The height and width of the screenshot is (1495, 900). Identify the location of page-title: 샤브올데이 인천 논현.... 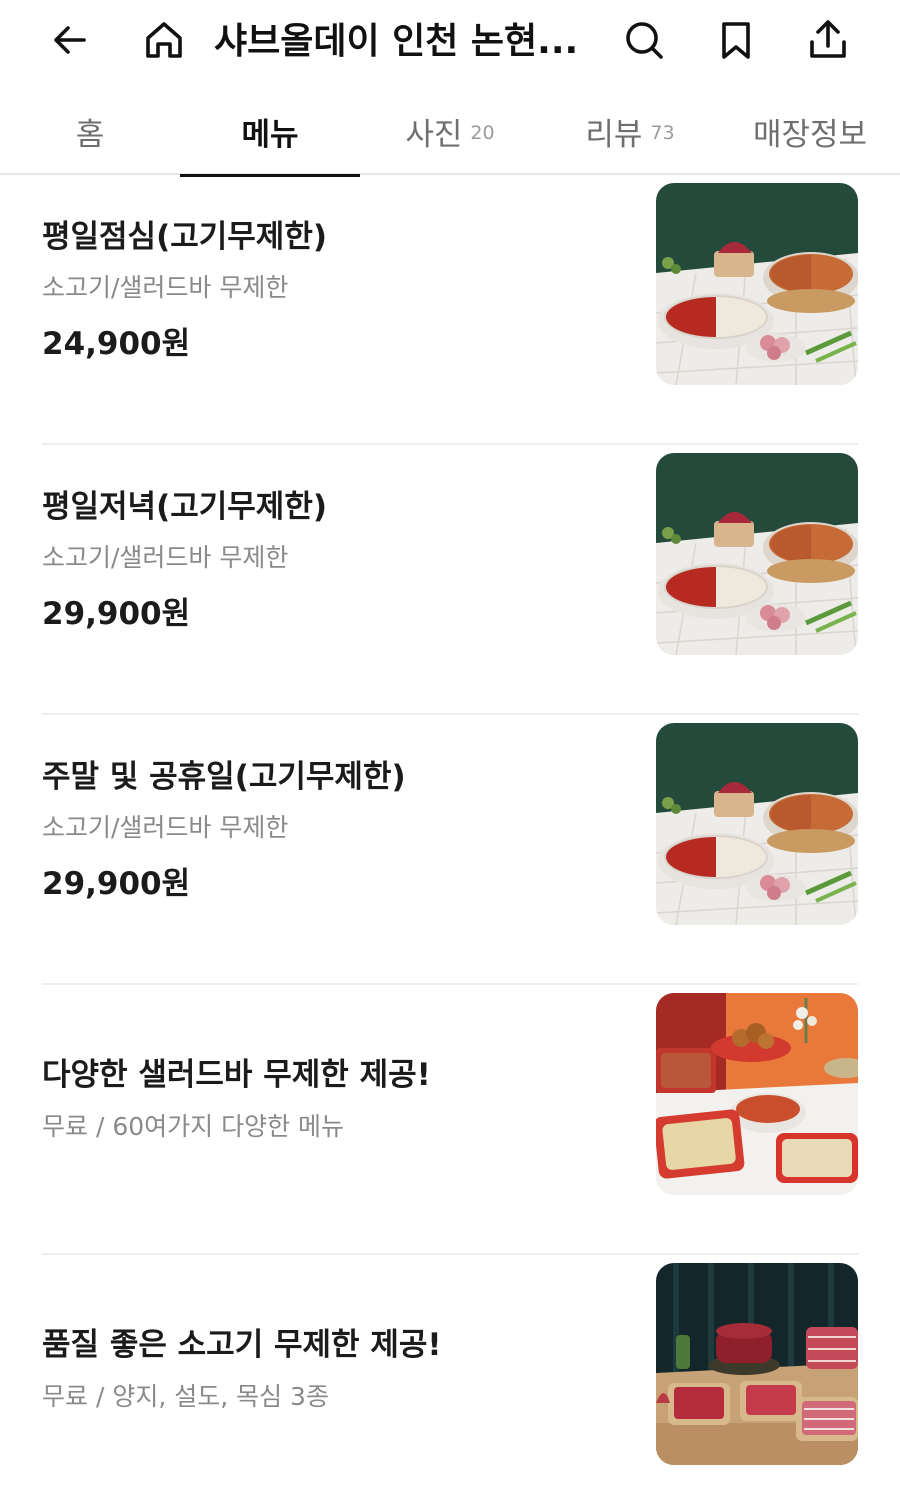
(396, 41).